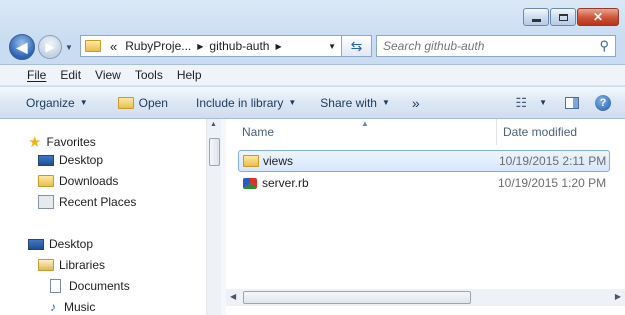 Image resolution: width=625 pixels, height=315 pixels. What do you see at coordinates (618, 296) in the screenshot?
I see `scroll-right-icon: ▶` at bounding box center [618, 296].